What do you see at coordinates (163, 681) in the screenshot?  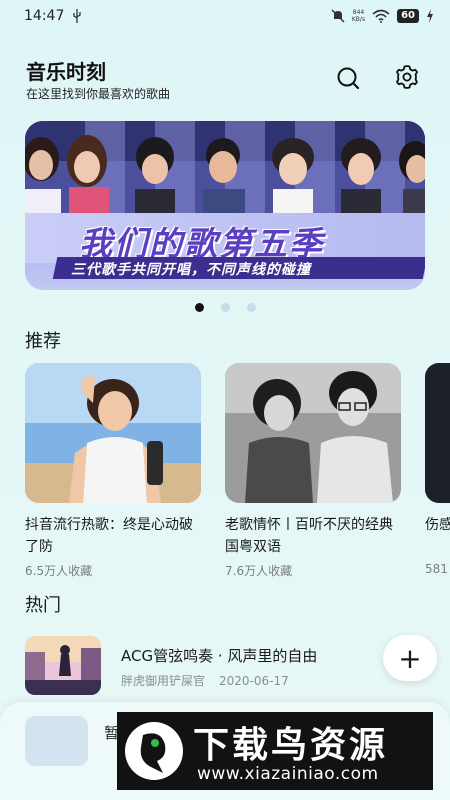 I see `hot-author: 胖虎御用铲屎官` at bounding box center [163, 681].